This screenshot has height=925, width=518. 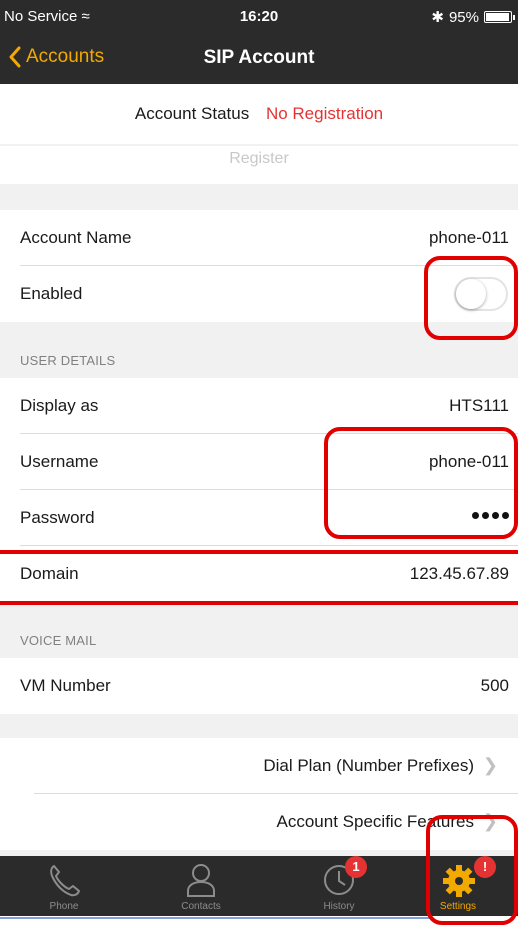 What do you see at coordinates (499, 17) in the screenshot?
I see `battery-icon` at bounding box center [499, 17].